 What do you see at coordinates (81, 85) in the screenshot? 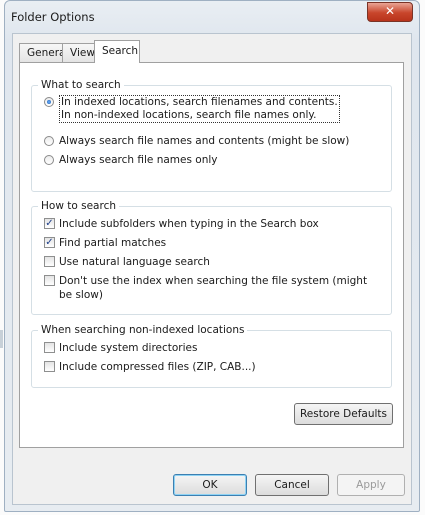
I see `what-to-search-legend: What to search` at bounding box center [81, 85].